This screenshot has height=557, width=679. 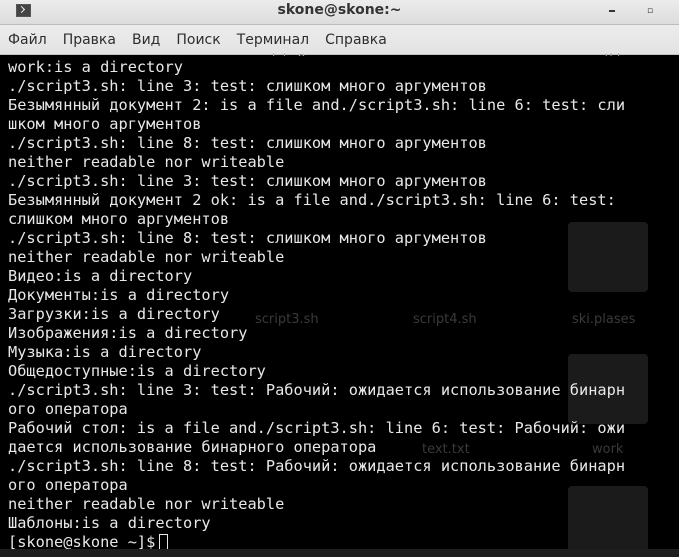 I want to click on terminal-line: Общедоступные:is a directory, so click(x=137, y=371).